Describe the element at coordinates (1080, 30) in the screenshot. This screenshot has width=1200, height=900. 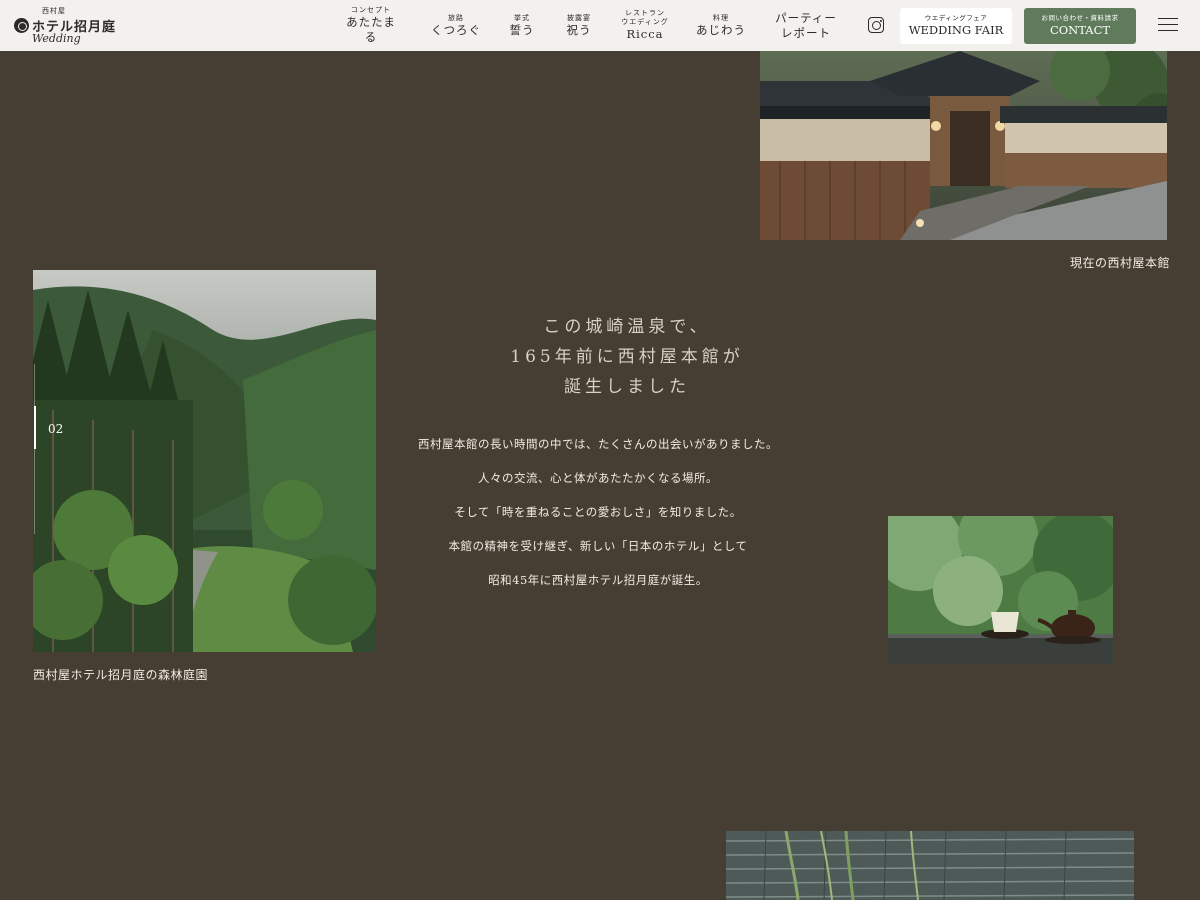
I see `contact-label: CONTACT` at that location.